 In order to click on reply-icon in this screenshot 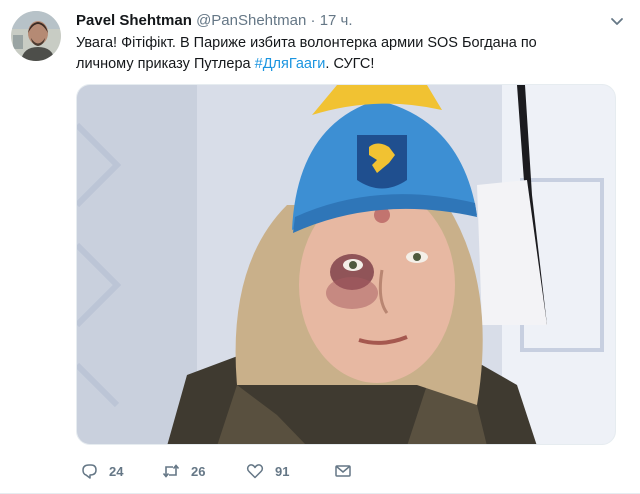, I will do `click(89, 471)`.